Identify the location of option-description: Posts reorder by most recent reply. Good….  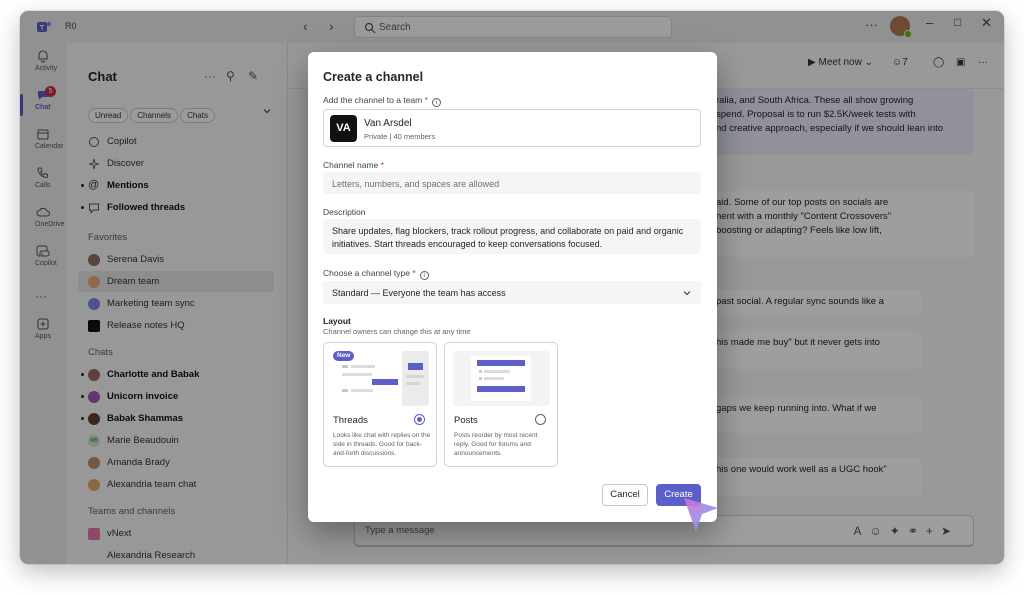
(496, 444).